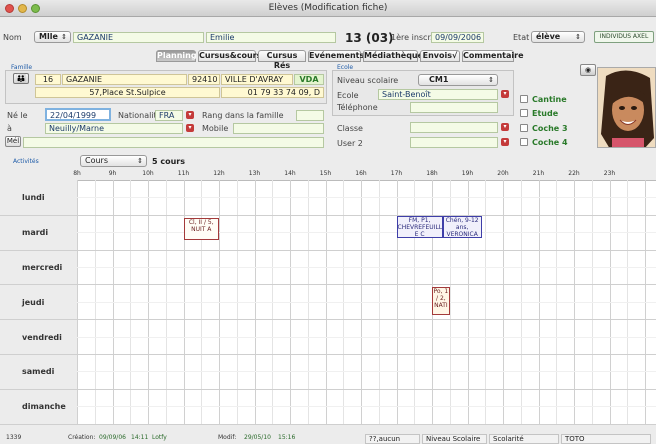 The image size is (656, 444). What do you see at coordinates (393, 56) in the screenshot?
I see `tab-mediatheque: Médiathèque` at bounding box center [393, 56].